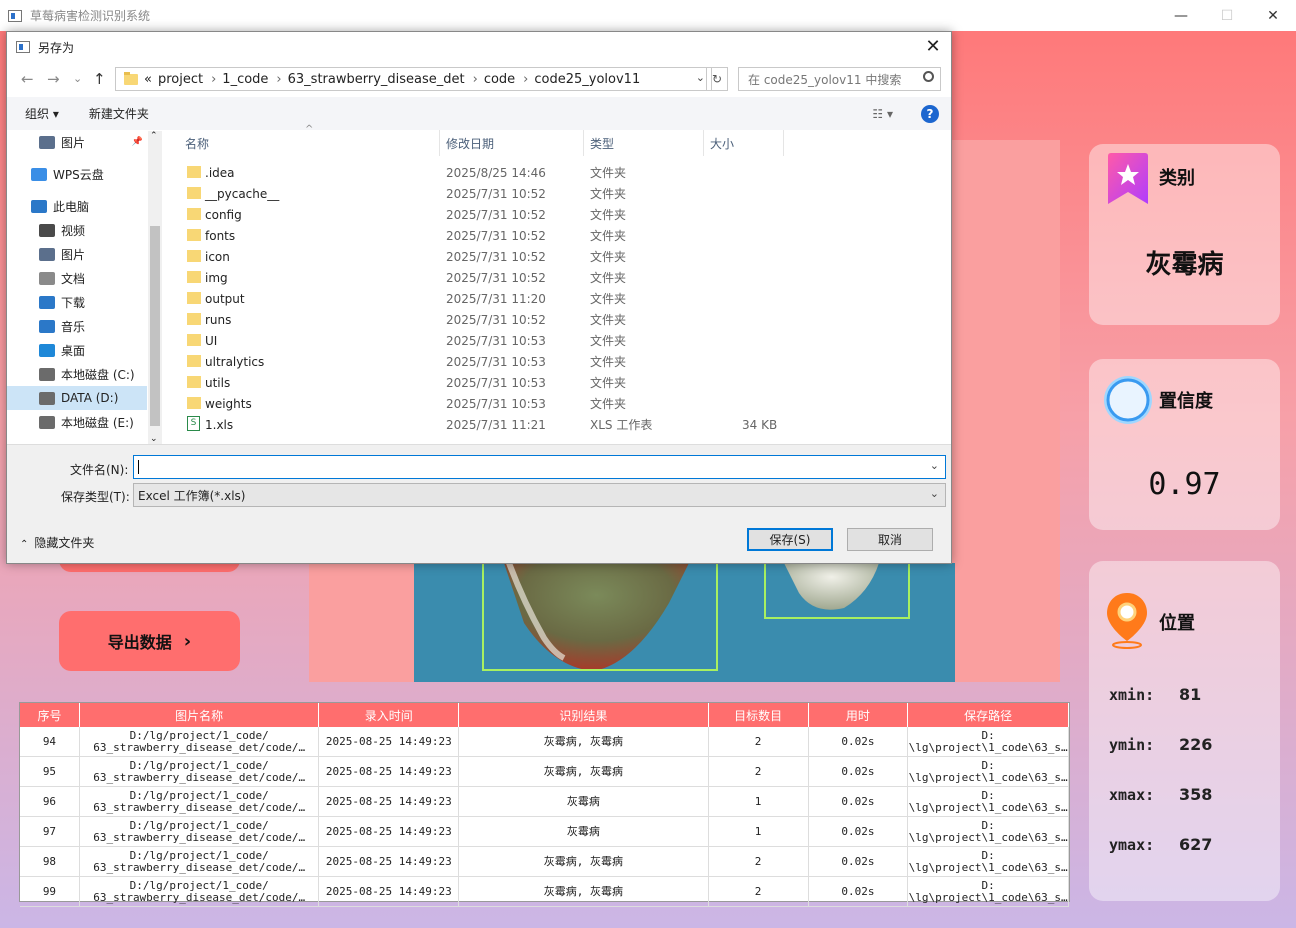  What do you see at coordinates (53, 79) in the screenshot?
I see `forward-arrow-icon: →` at bounding box center [53, 79].